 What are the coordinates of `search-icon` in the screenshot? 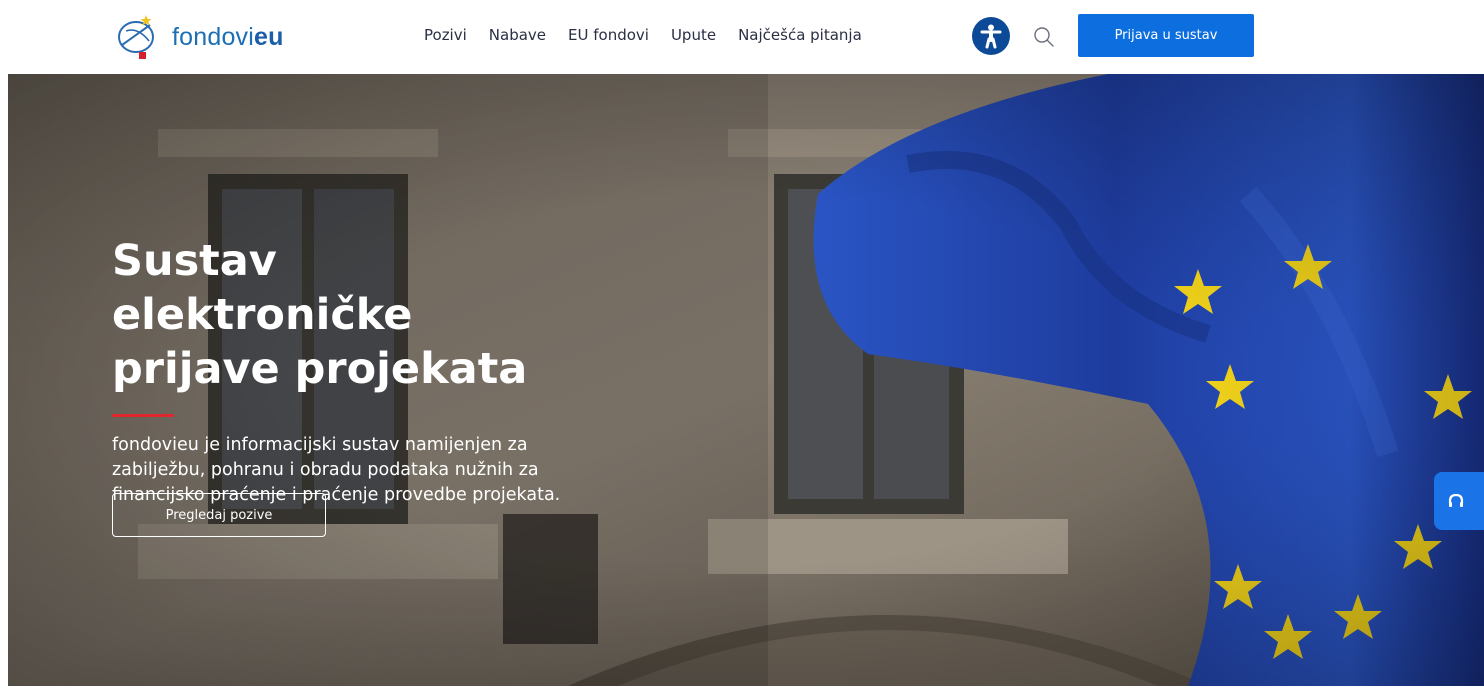 It's located at (1044, 37).